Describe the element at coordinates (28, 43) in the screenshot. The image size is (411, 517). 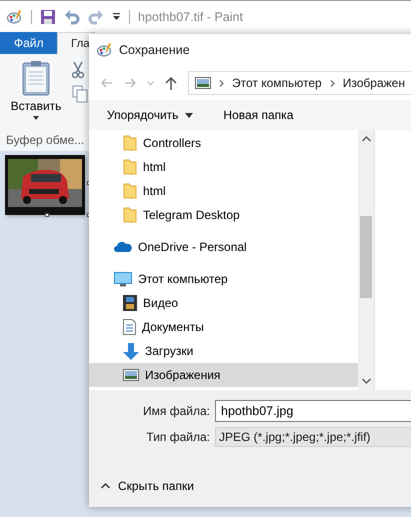
I see `ribbon-tab: Файл` at that location.